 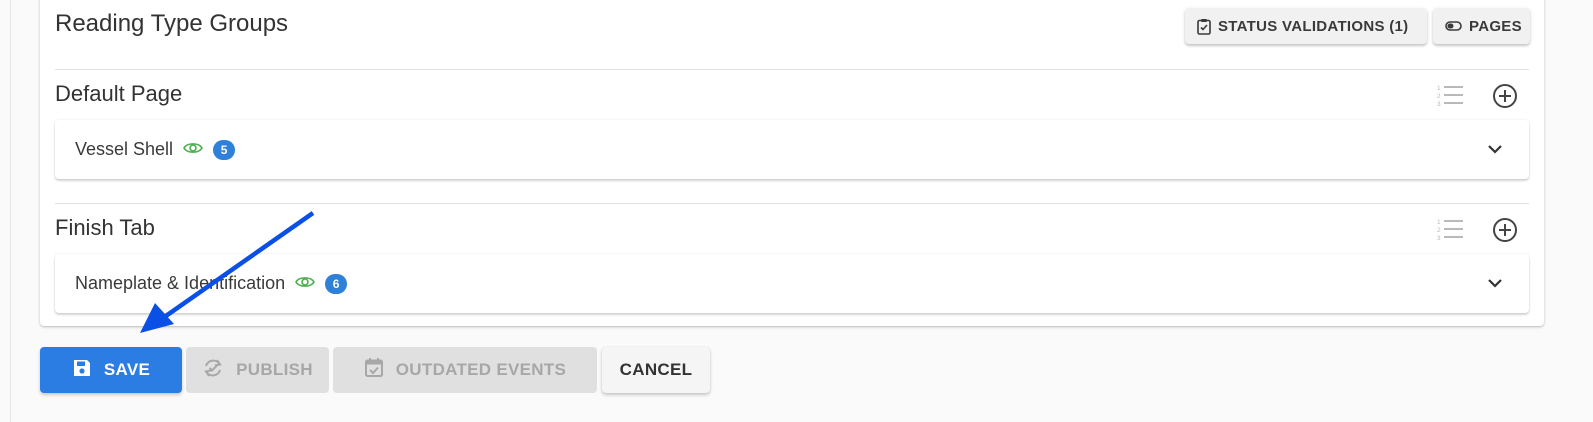 What do you see at coordinates (792, 149) in the screenshot?
I see `group-panel-vessel-shell: Vessel Shell 5` at bounding box center [792, 149].